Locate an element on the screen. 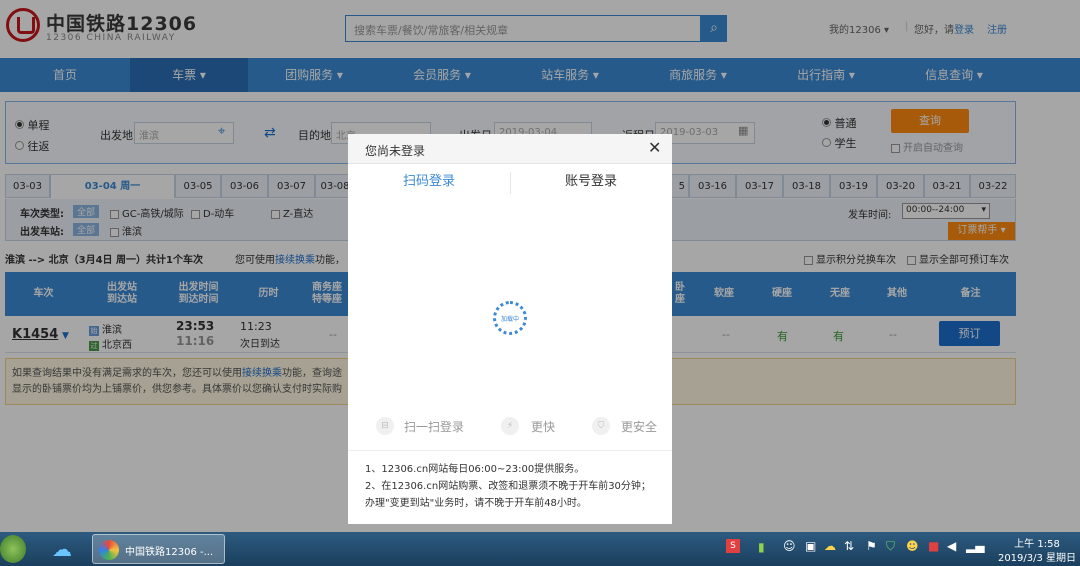 This screenshot has height=566, width=1080. tray-shield-icon: ⛉ is located at coordinates (890, 546).